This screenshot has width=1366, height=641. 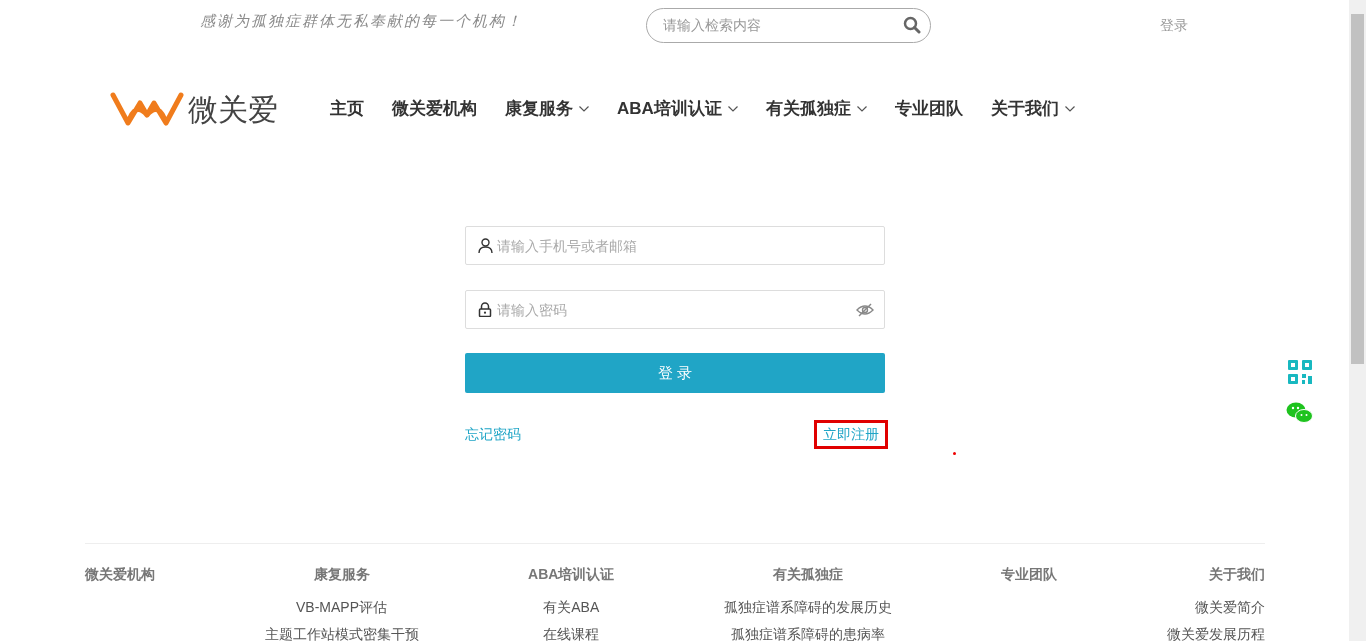 I want to click on footer-link: VB-MAPP评估, so click(x=342, y=607).